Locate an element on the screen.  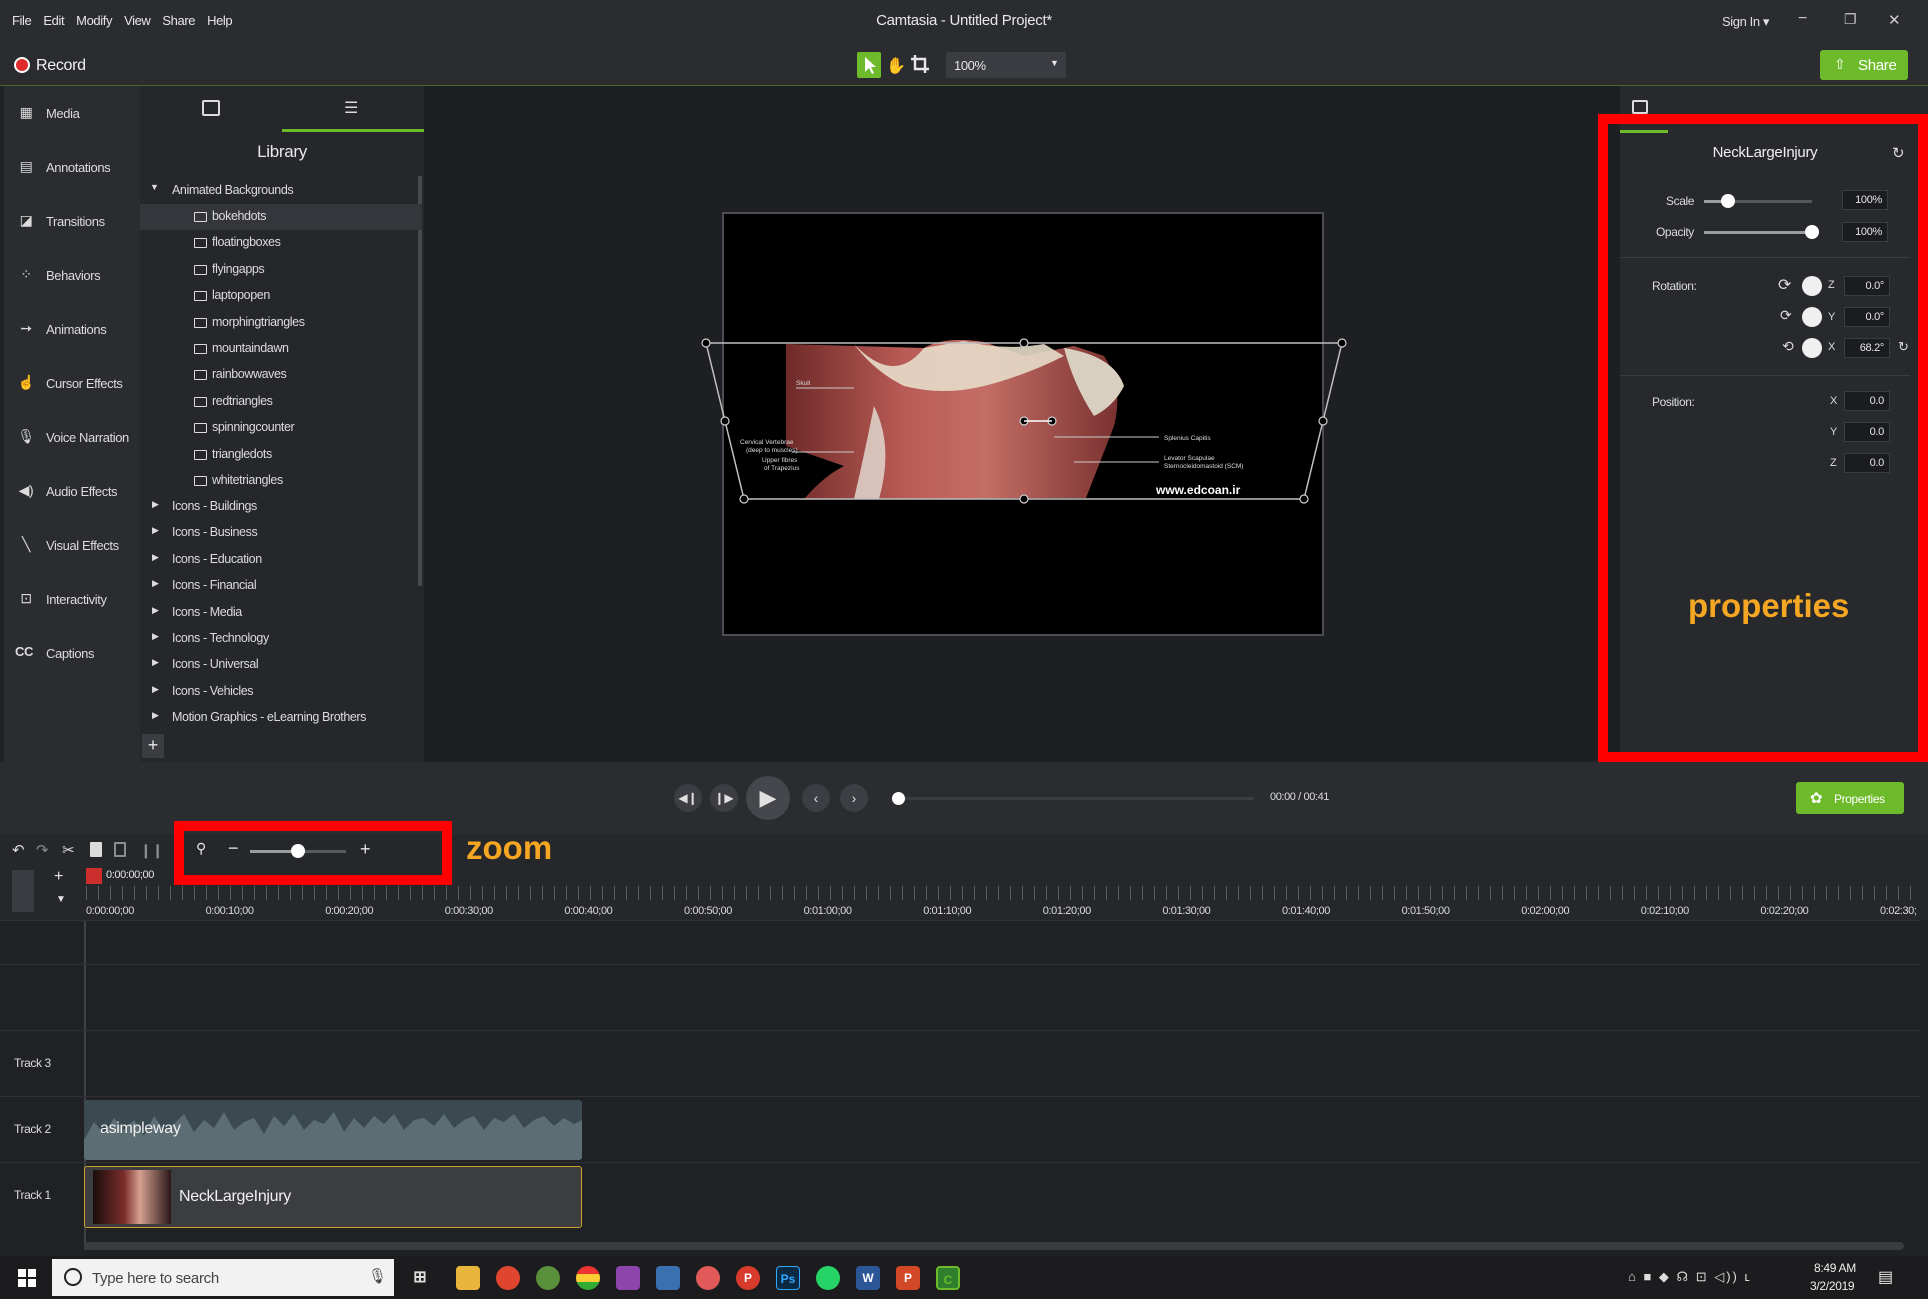
track-1: Track 1 NeckLargeInjury is located at coordinates (960, 1195).